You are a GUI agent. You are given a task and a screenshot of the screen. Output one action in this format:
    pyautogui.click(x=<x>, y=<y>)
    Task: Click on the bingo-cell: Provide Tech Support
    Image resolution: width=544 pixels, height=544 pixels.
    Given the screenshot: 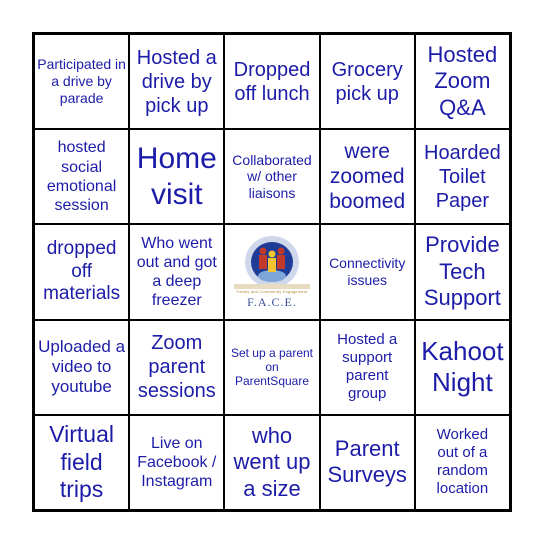 What is the action you would take?
    pyautogui.click(x=462, y=272)
    